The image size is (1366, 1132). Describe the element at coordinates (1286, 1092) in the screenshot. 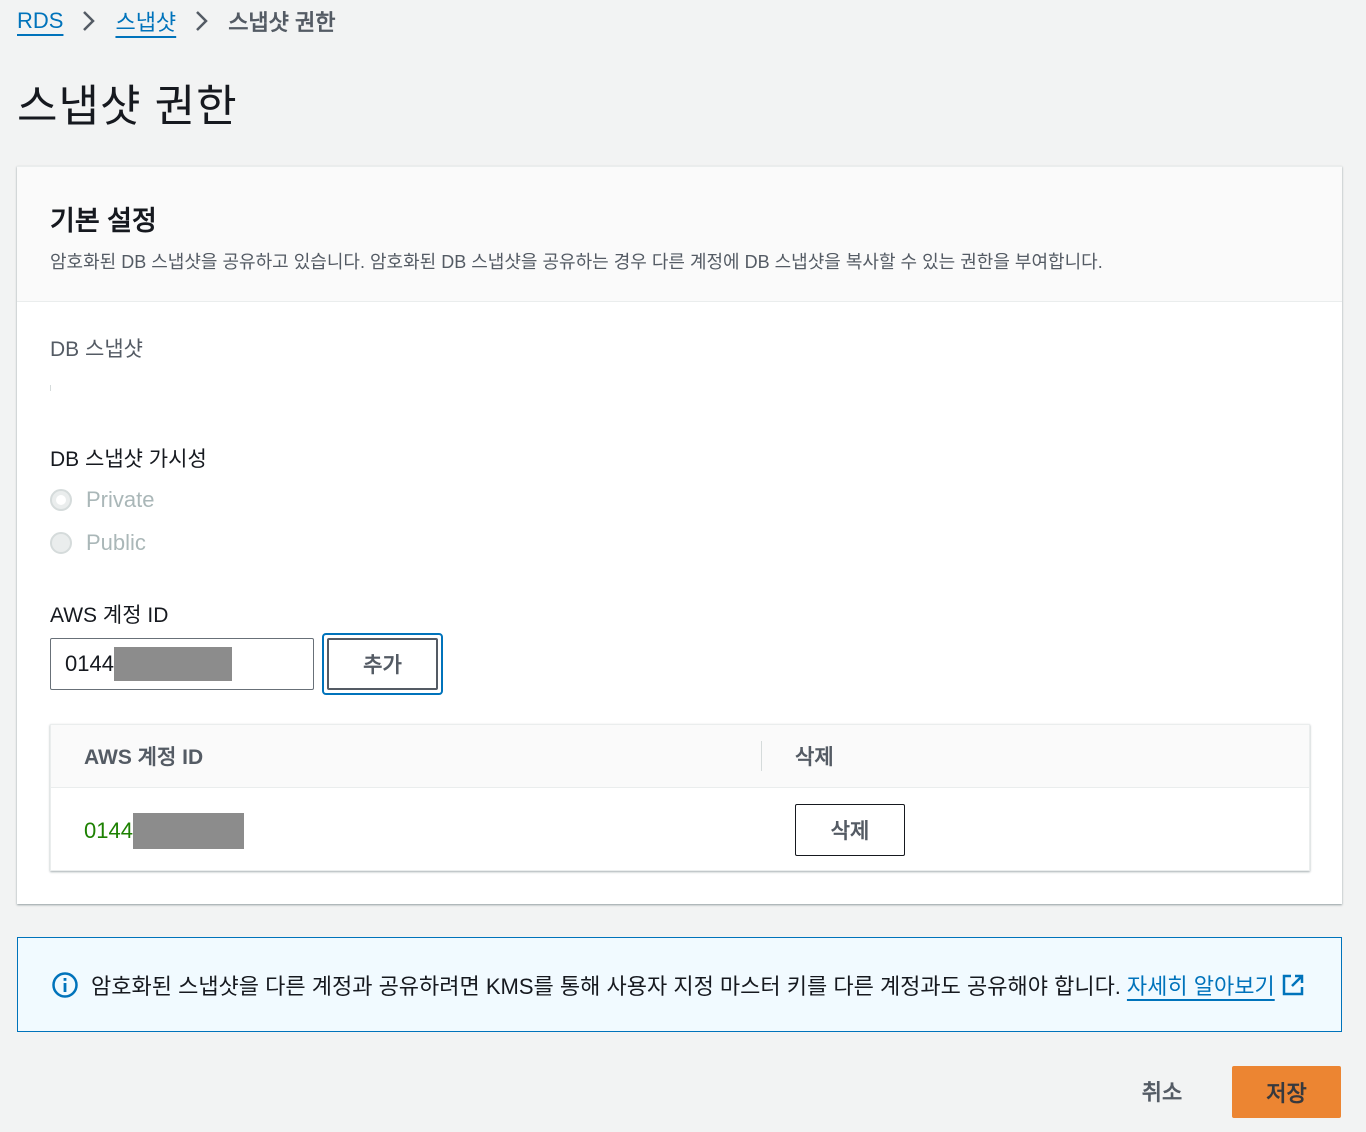

I see `save-button: 저장` at that location.